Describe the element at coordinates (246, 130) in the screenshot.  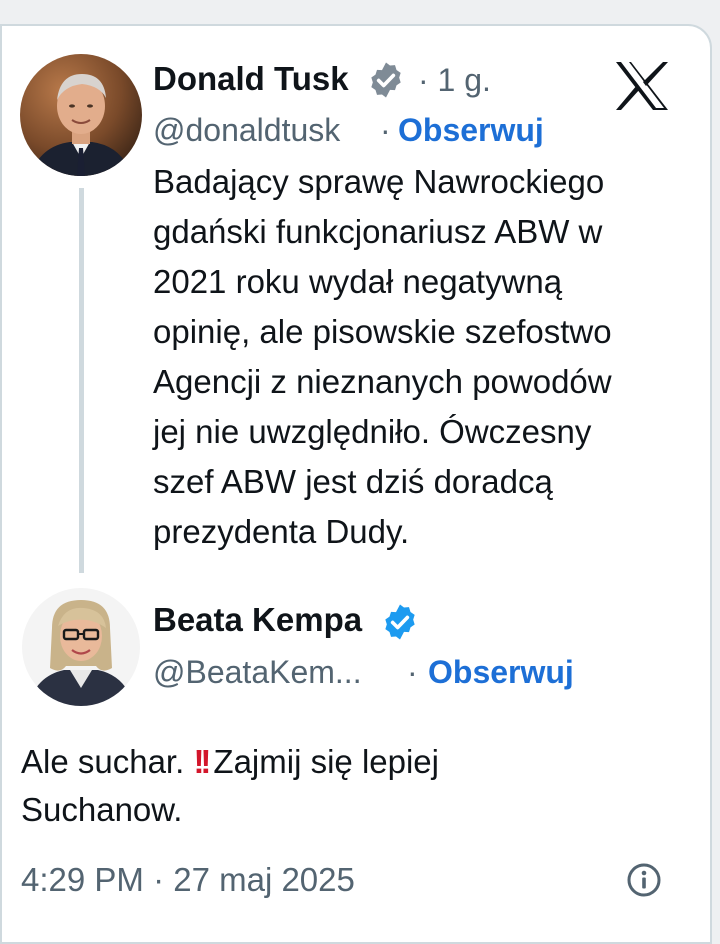
I see `author-handle: @donaldtusk` at that location.